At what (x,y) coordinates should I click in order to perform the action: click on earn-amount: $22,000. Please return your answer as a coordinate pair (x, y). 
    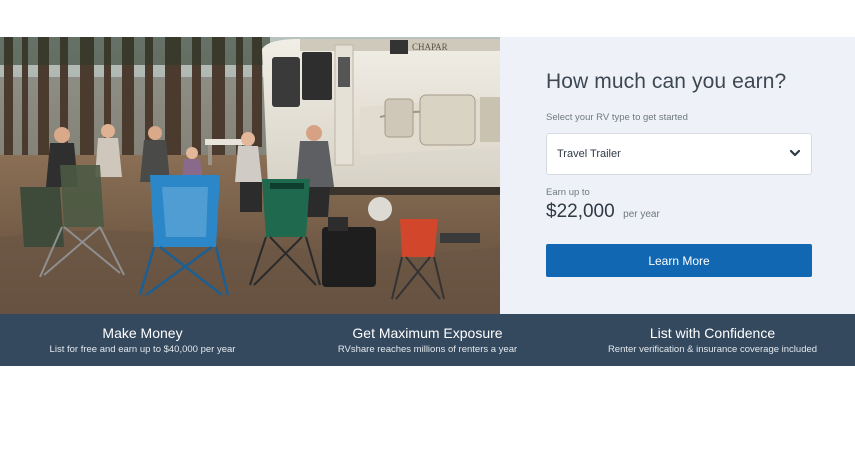
    Looking at the image, I should click on (580, 211).